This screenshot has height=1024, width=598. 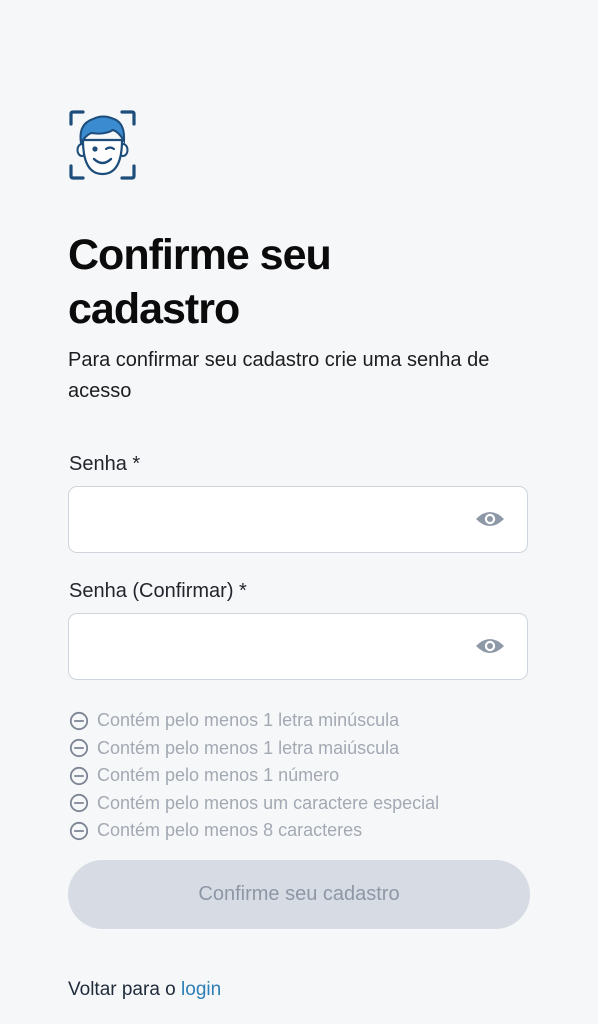 I want to click on back-to-login: Voltar para o login, so click(x=144, y=990).